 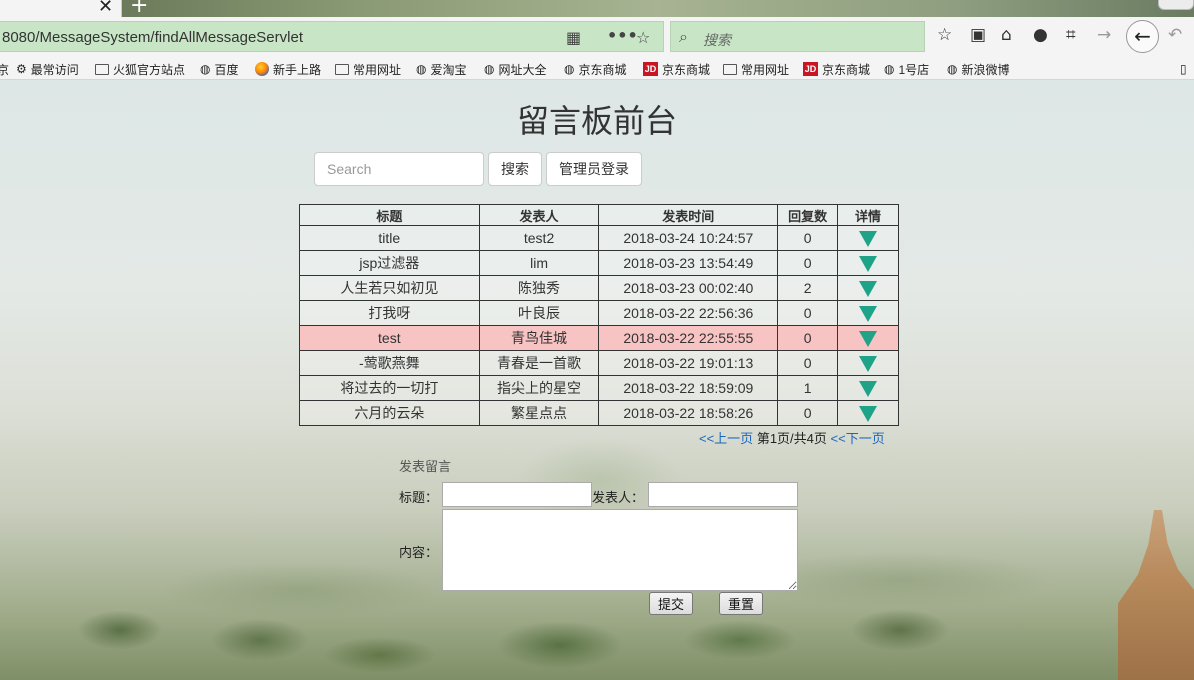 I want to click on column-header-time: 发表时间, so click(x=688, y=215).